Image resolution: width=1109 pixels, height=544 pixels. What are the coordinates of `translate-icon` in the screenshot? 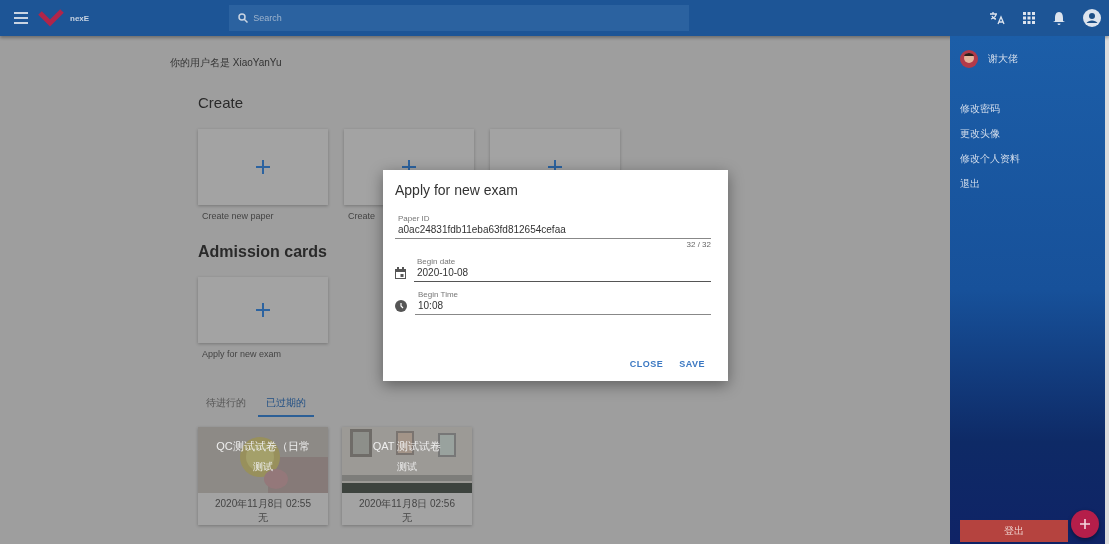 It's located at (997, 18).